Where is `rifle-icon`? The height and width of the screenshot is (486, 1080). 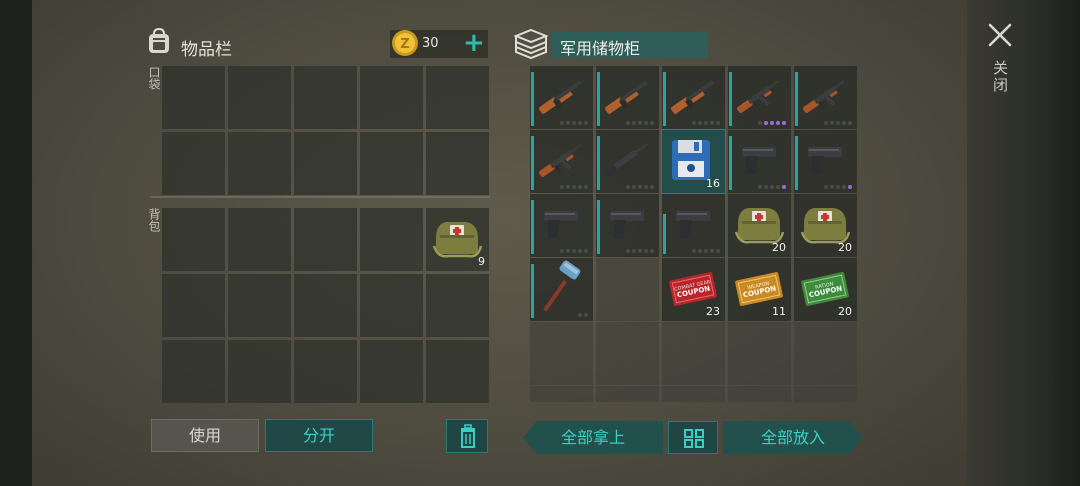
rifle-icon is located at coordinates (626, 160).